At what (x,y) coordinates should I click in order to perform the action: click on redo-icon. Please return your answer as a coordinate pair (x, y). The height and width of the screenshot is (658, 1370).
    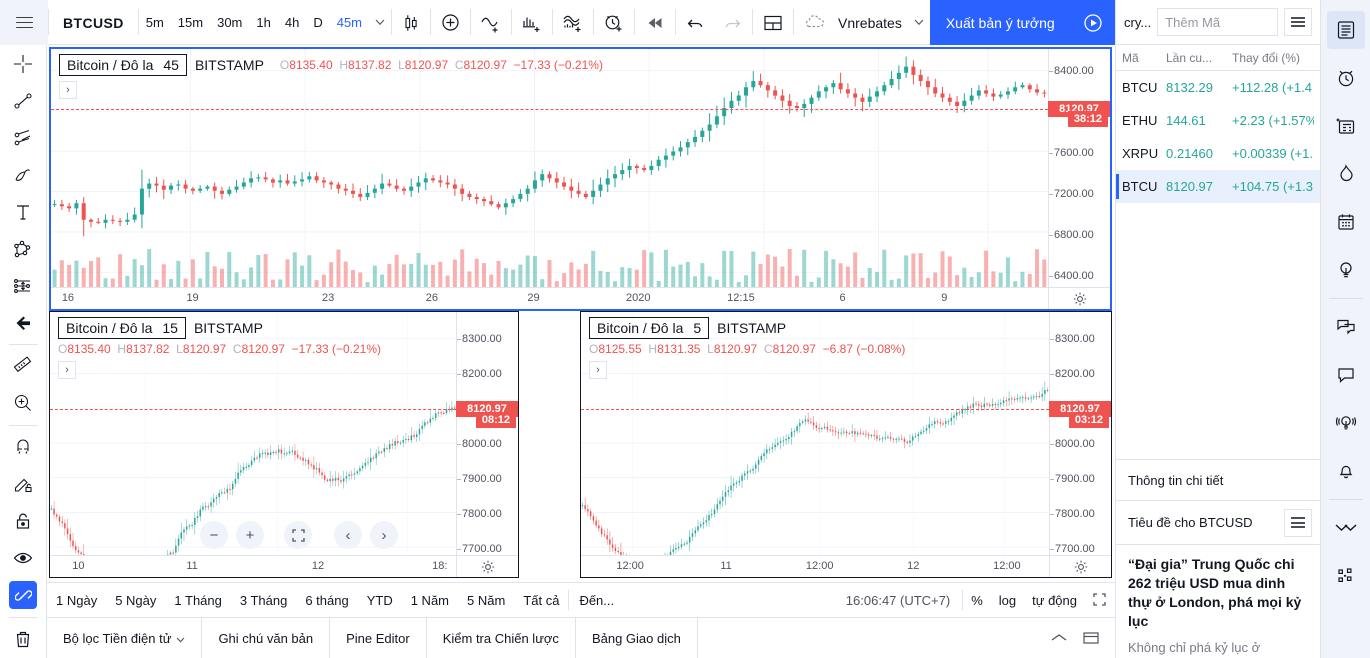
    Looking at the image, I should click on (733, 22).